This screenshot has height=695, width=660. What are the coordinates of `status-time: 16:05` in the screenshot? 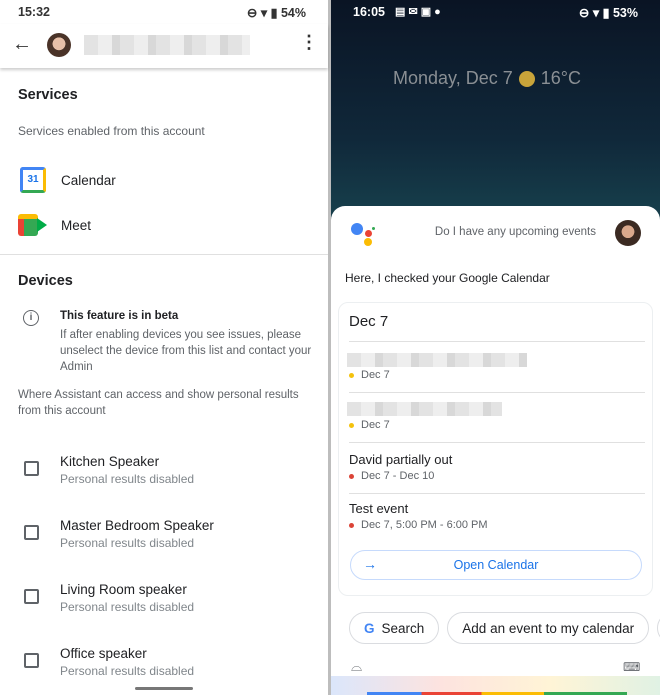 It's located at (369, 12).